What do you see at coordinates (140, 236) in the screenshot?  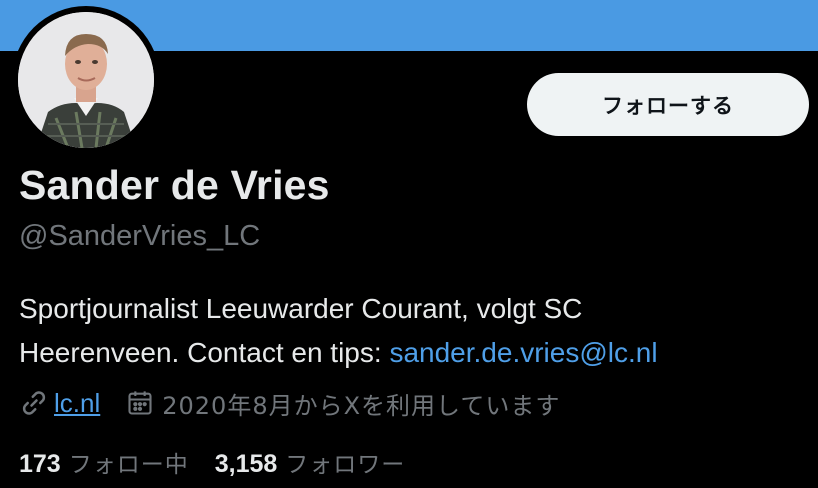 I see `user-handle: @SanderVries_LC` at bounding box center [140, 236].